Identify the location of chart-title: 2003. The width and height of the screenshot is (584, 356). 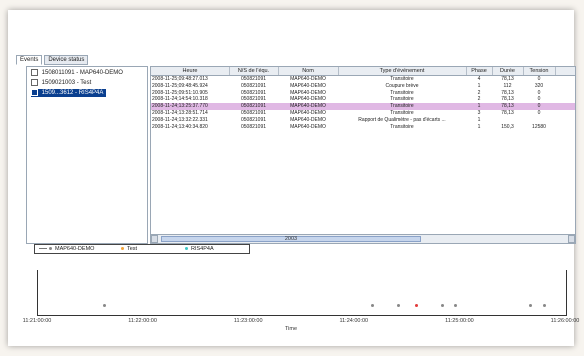
(291, 239).